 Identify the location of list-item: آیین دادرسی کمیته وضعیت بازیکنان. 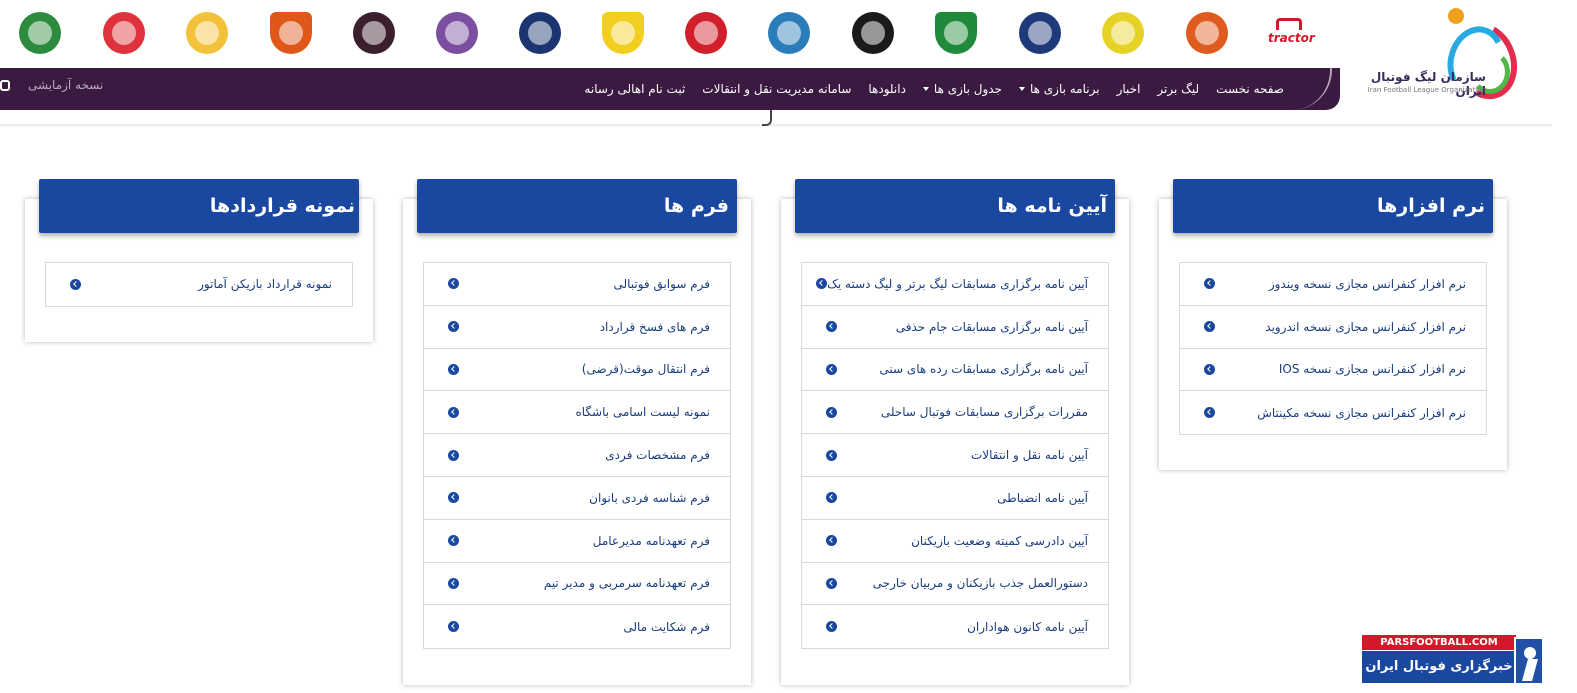
(955, 541).